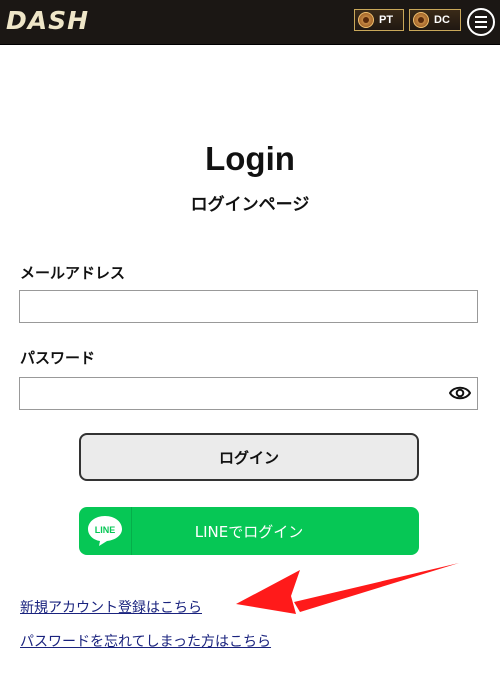  I want to click on page-subtitle: ログインページ, so click(250, 205).